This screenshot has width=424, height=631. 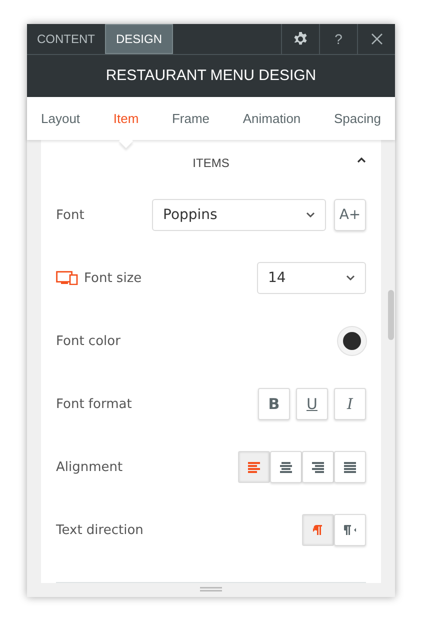 I want to click on bold-button: B, so click(x=274, y=404).